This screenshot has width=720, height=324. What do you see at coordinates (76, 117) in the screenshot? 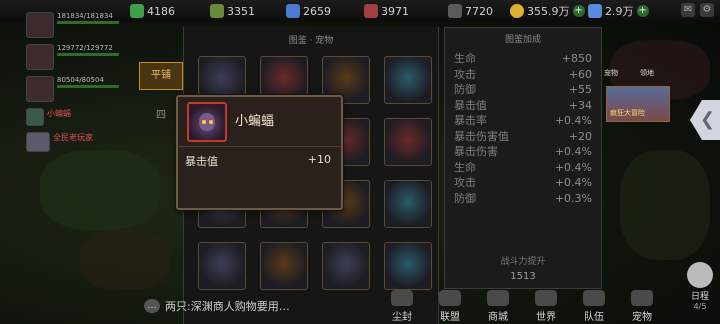
I see `team-member: 小蝙蝠` at bounding box center [76, 117].